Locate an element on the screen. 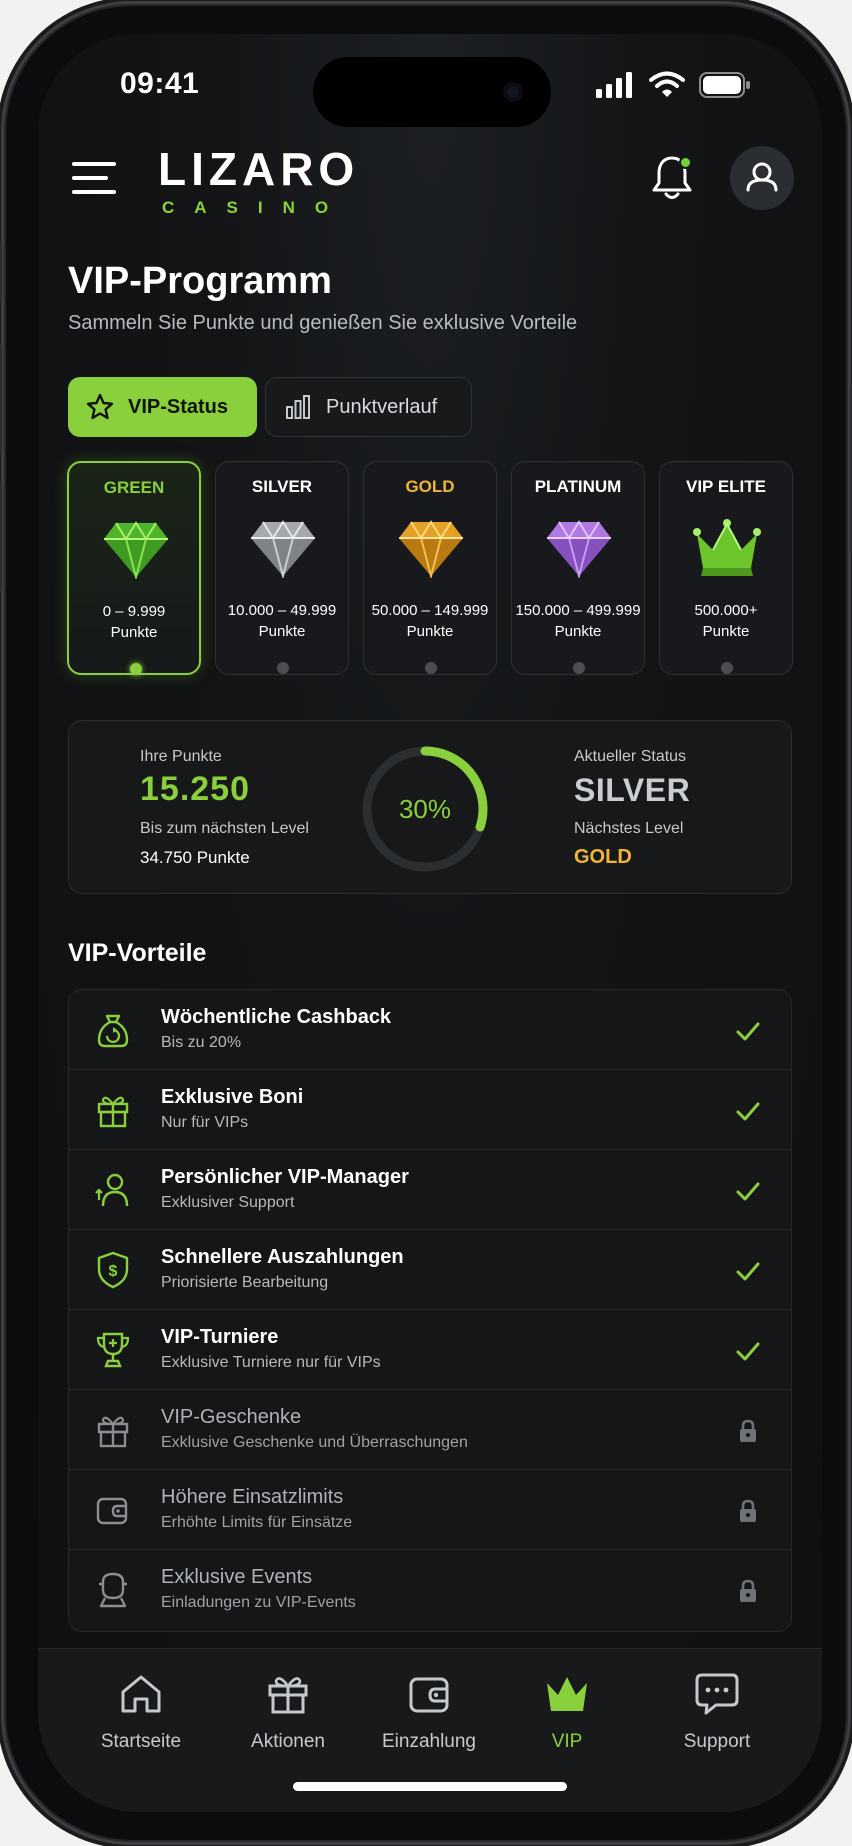  nav-item-einzahlung: Einzahlung is located at coordinates (429, 1712).